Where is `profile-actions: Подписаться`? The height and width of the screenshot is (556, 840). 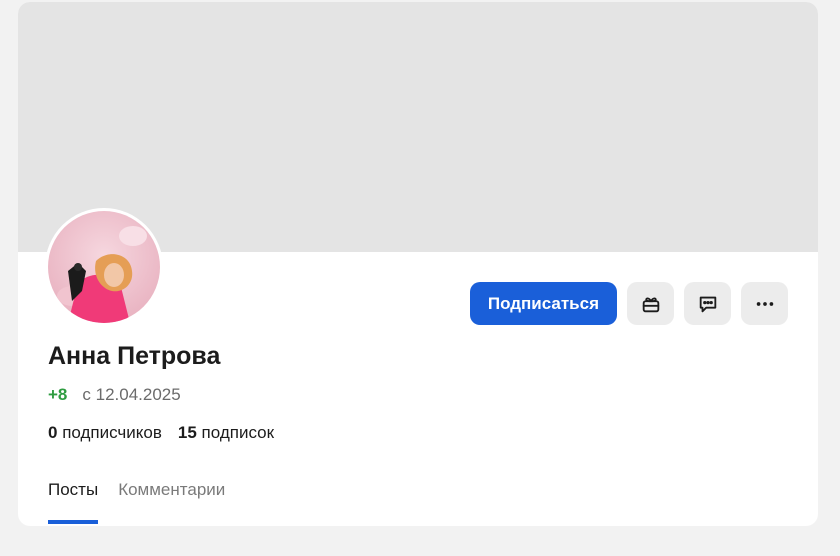 profile-actions: Подписаться is located at coordinates (628, 303).